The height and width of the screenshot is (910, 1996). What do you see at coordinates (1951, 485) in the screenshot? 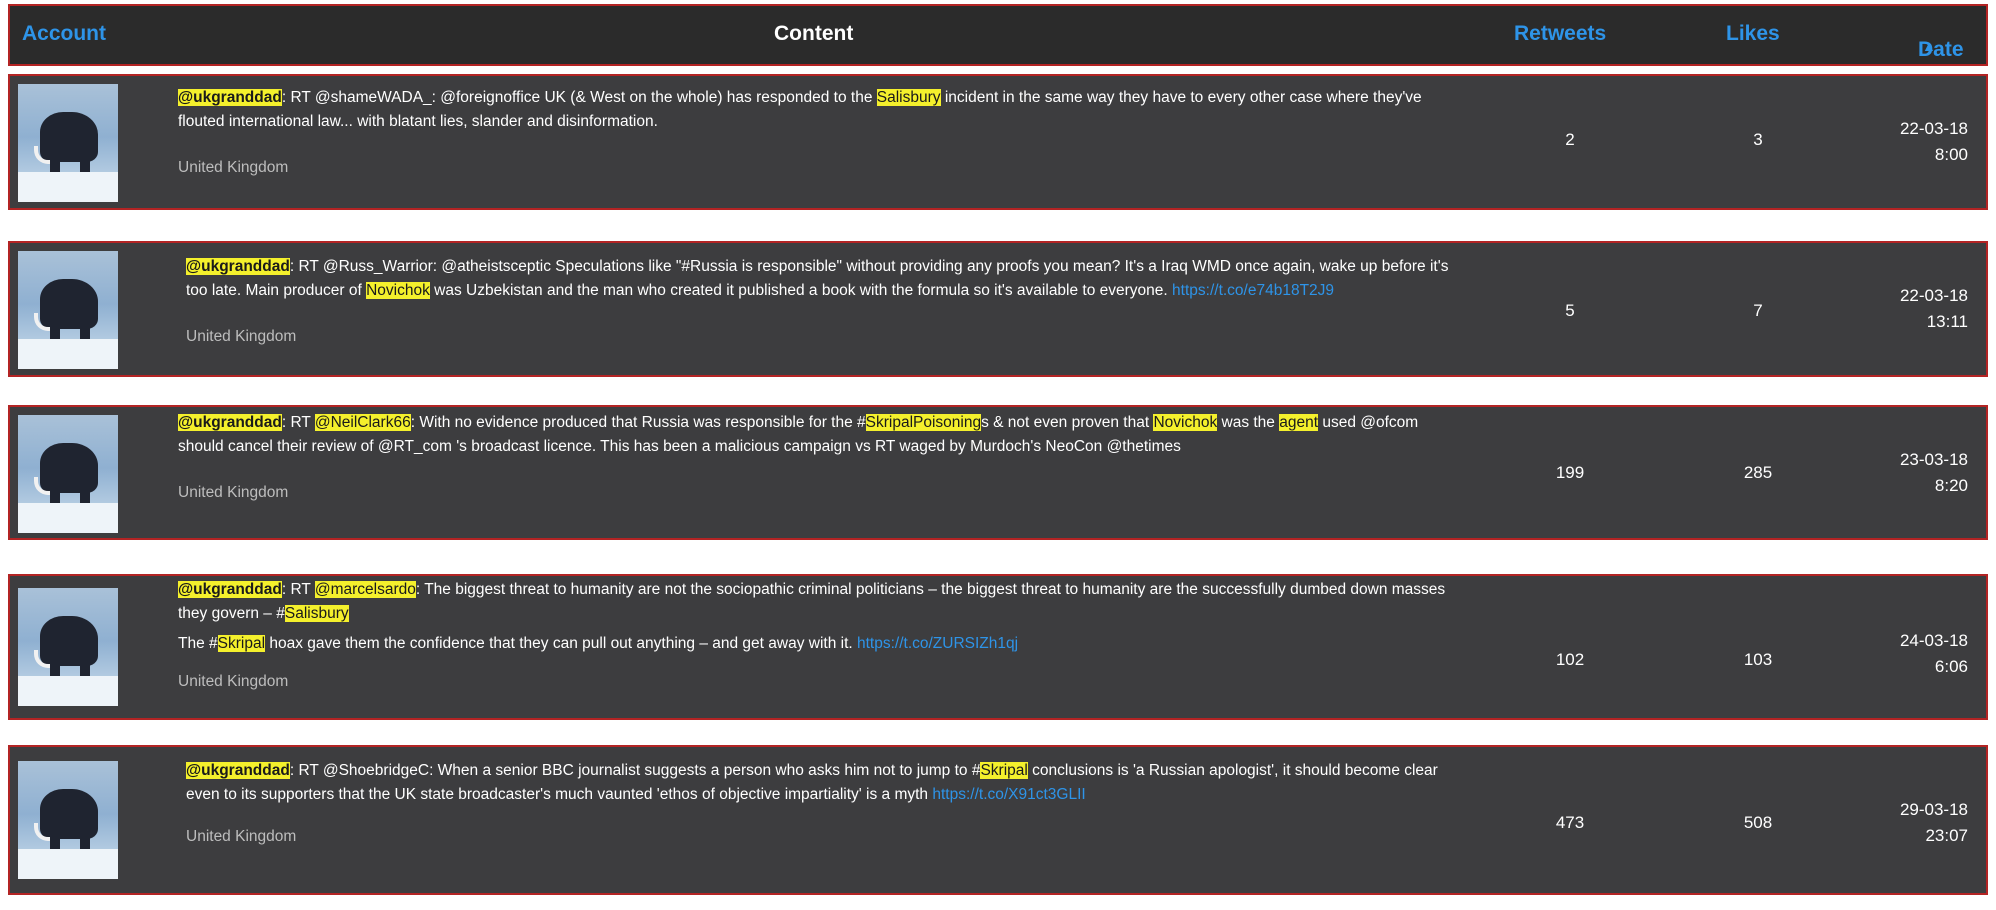
I see `time-value: 8:20` at bounding box center [1951, 485].